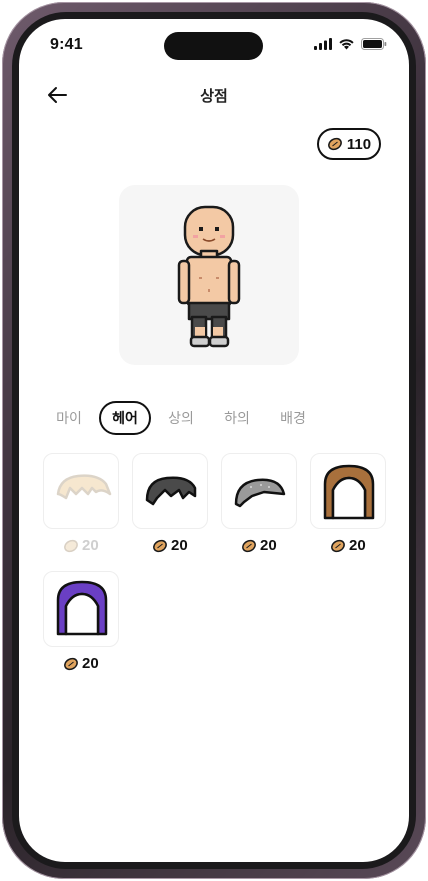 Image resolution: width=428 pixels, height=881 pixels. What do you see at coordinates (69, 418) in the screenshot?
I see `tab-my: 마이` at bounding box center [69, 418].